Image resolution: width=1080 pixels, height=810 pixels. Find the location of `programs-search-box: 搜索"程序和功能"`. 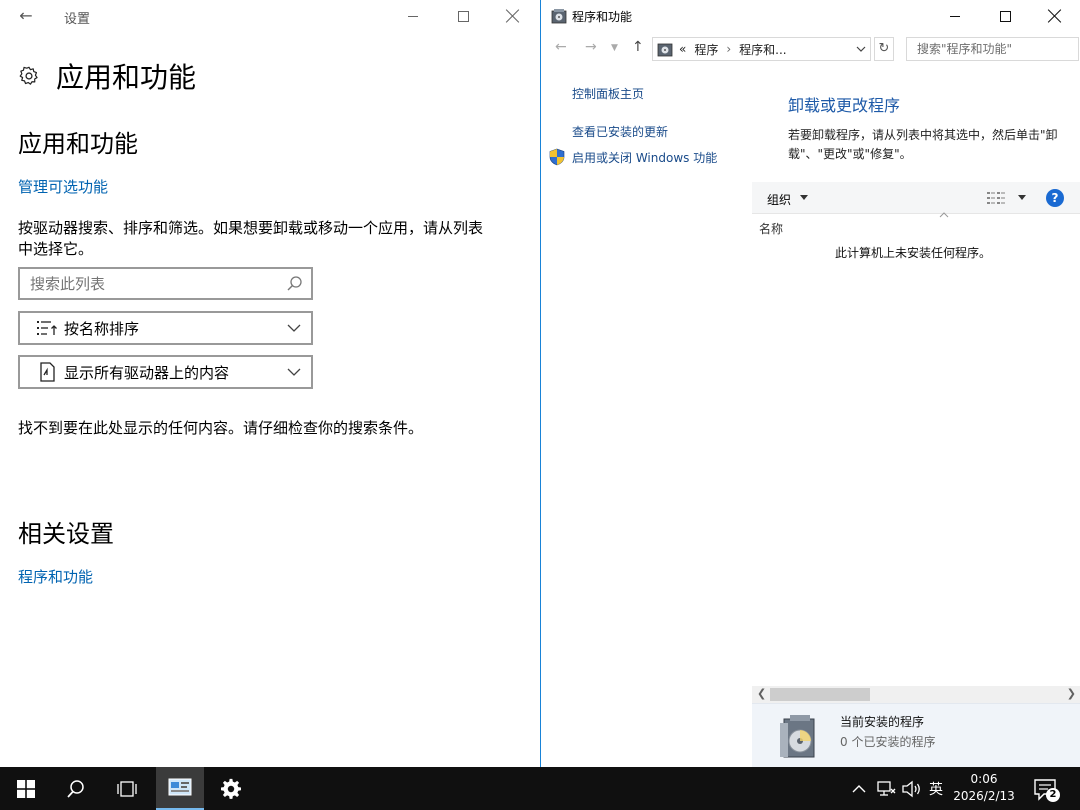

programs-search-box: 搜索"程序和功能" is located at coordinates (992, 49).